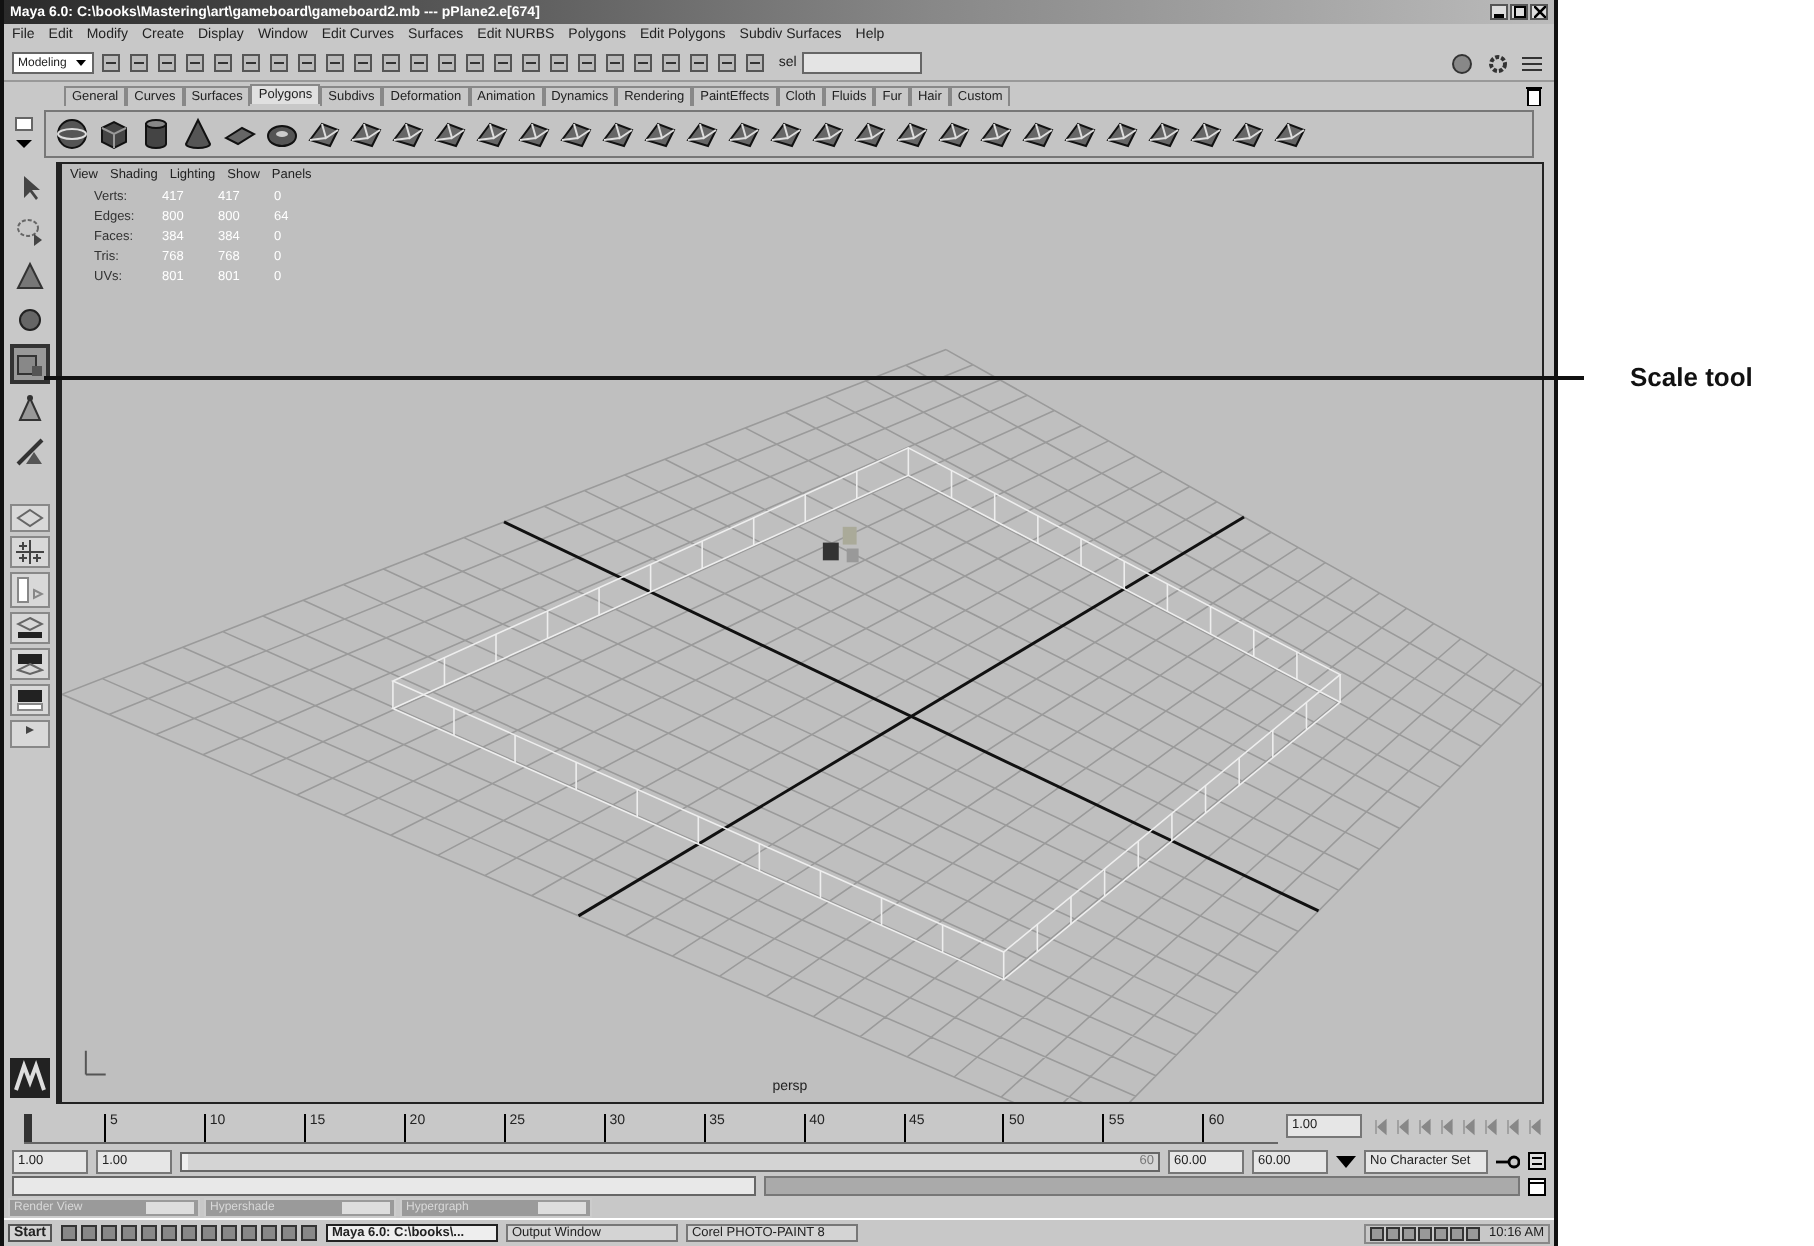 This screenshot has height=1246, width=1814. What do you see at coordinates (114, 134) in the screenshot?
I see `cube-icon` at bounding box center [114, 134].